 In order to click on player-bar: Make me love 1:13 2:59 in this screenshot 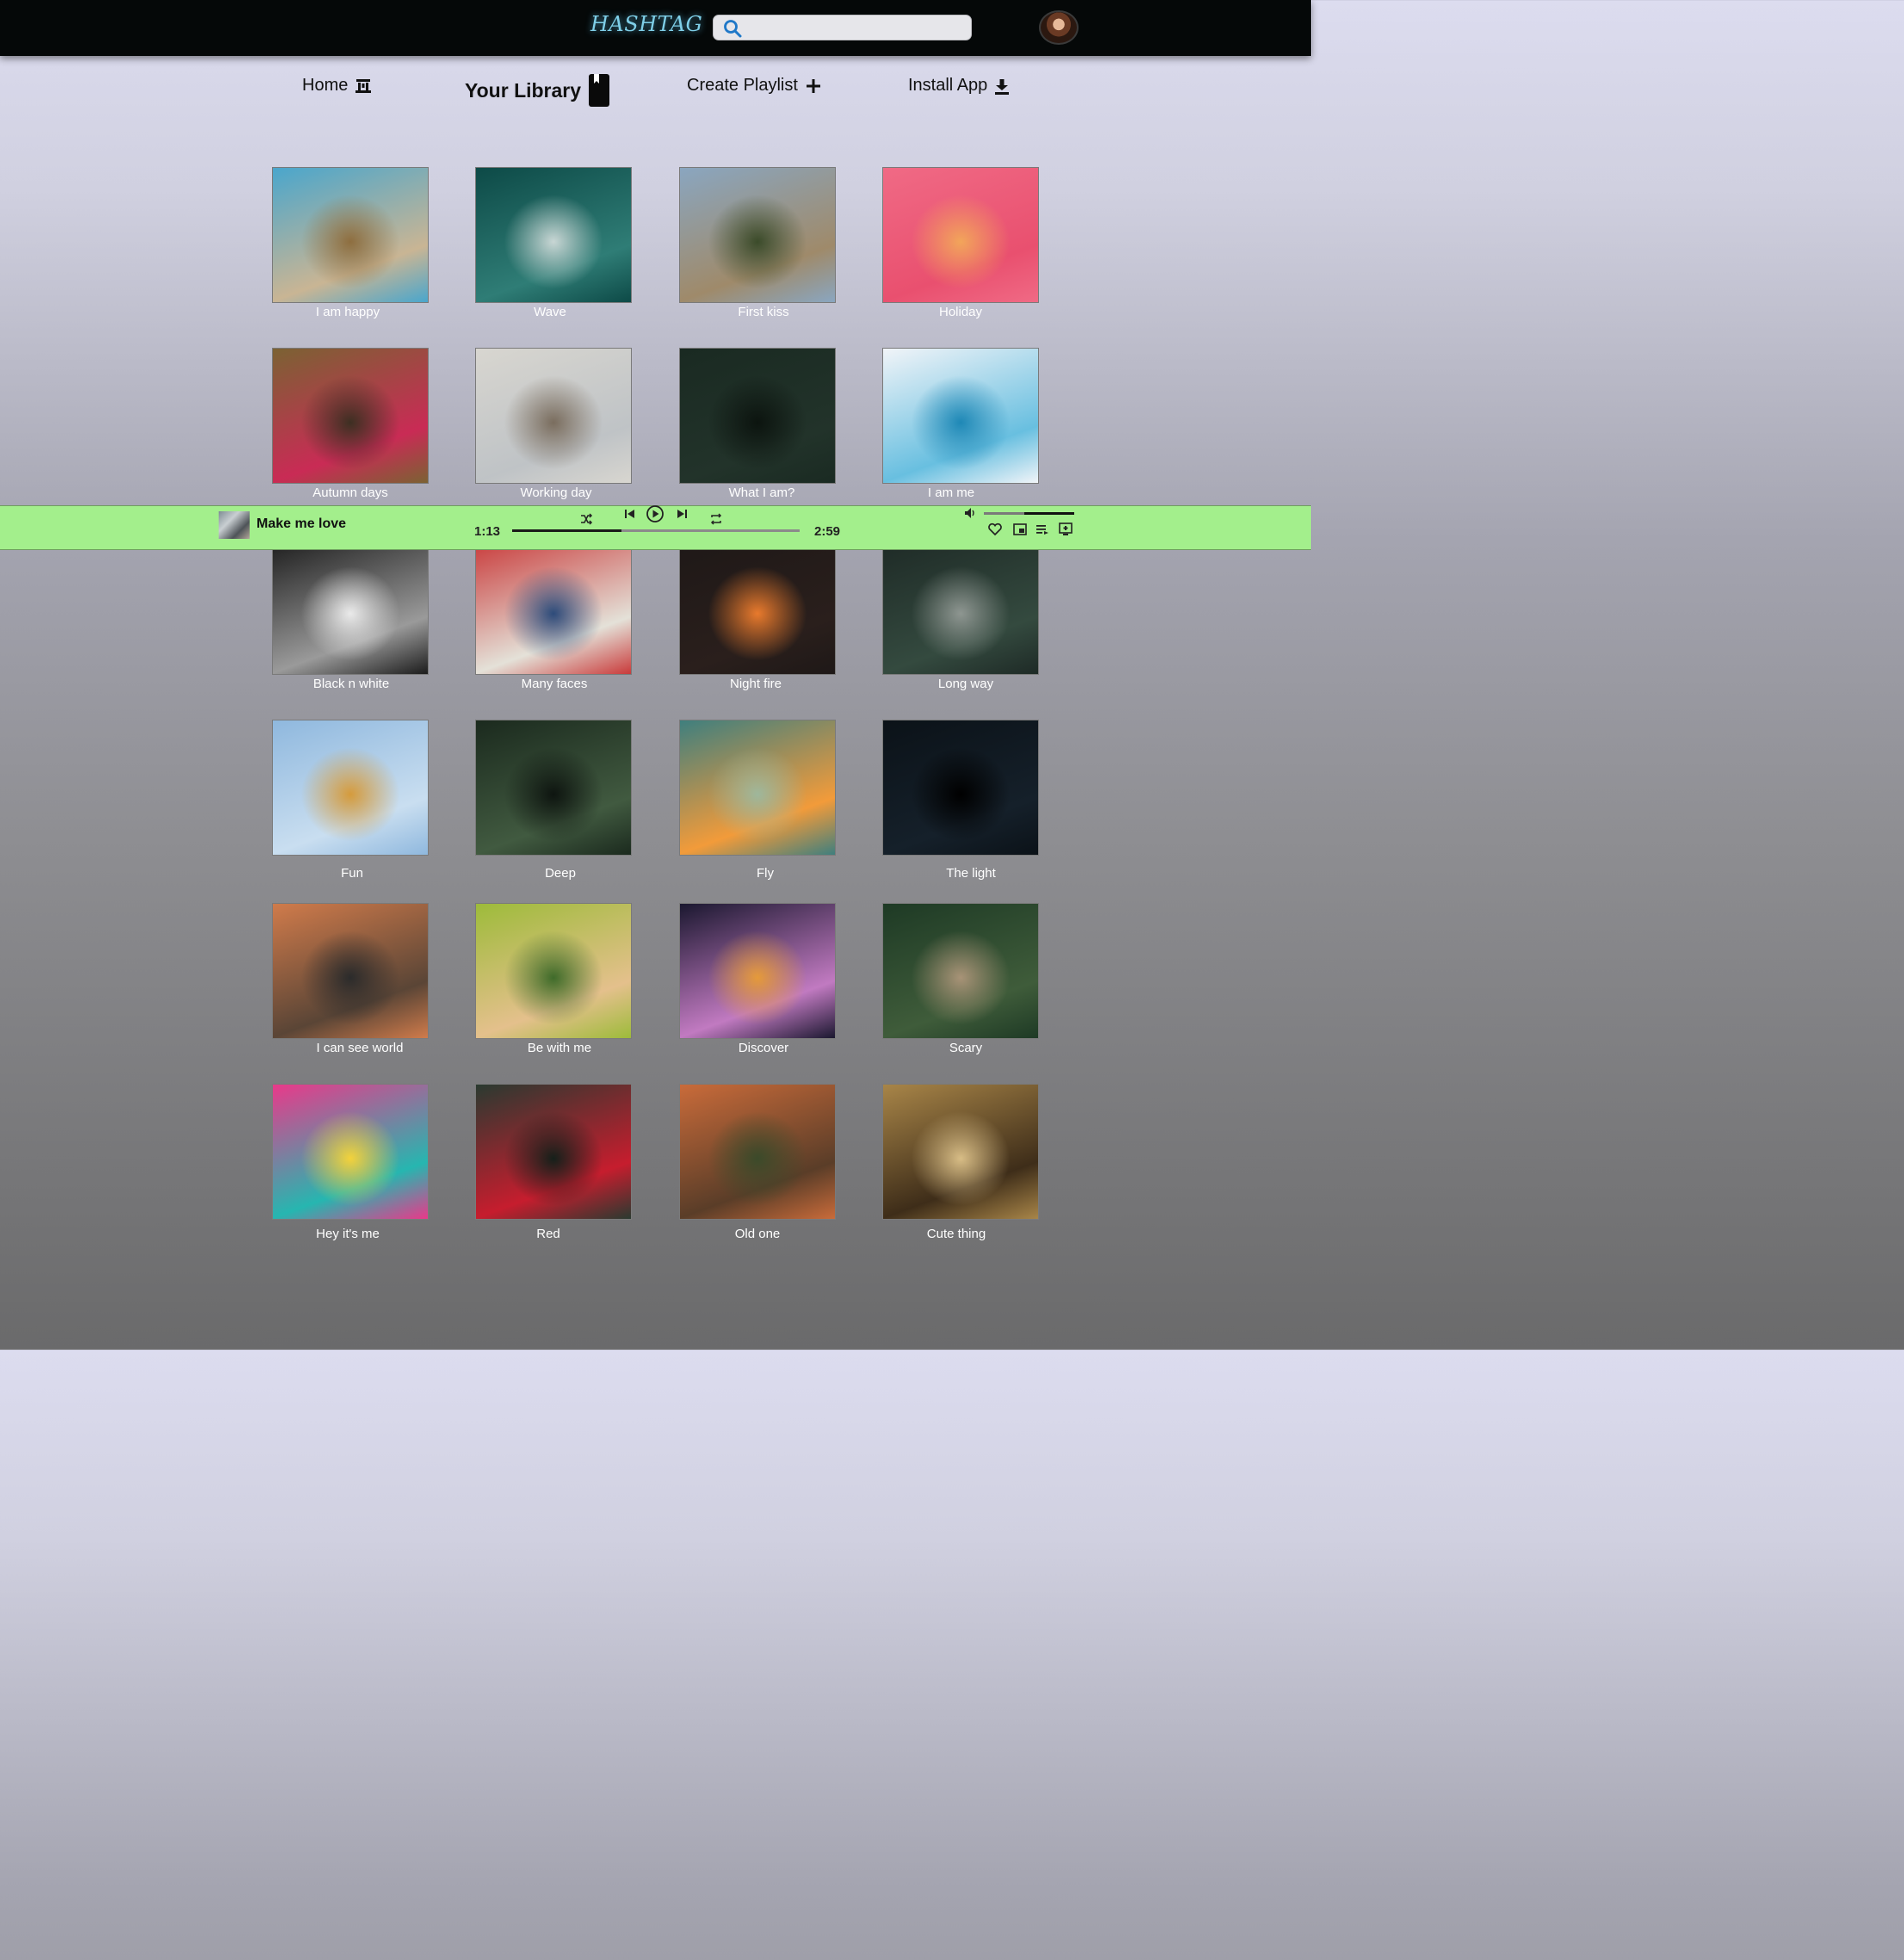, I will do `click(656, 527)`.